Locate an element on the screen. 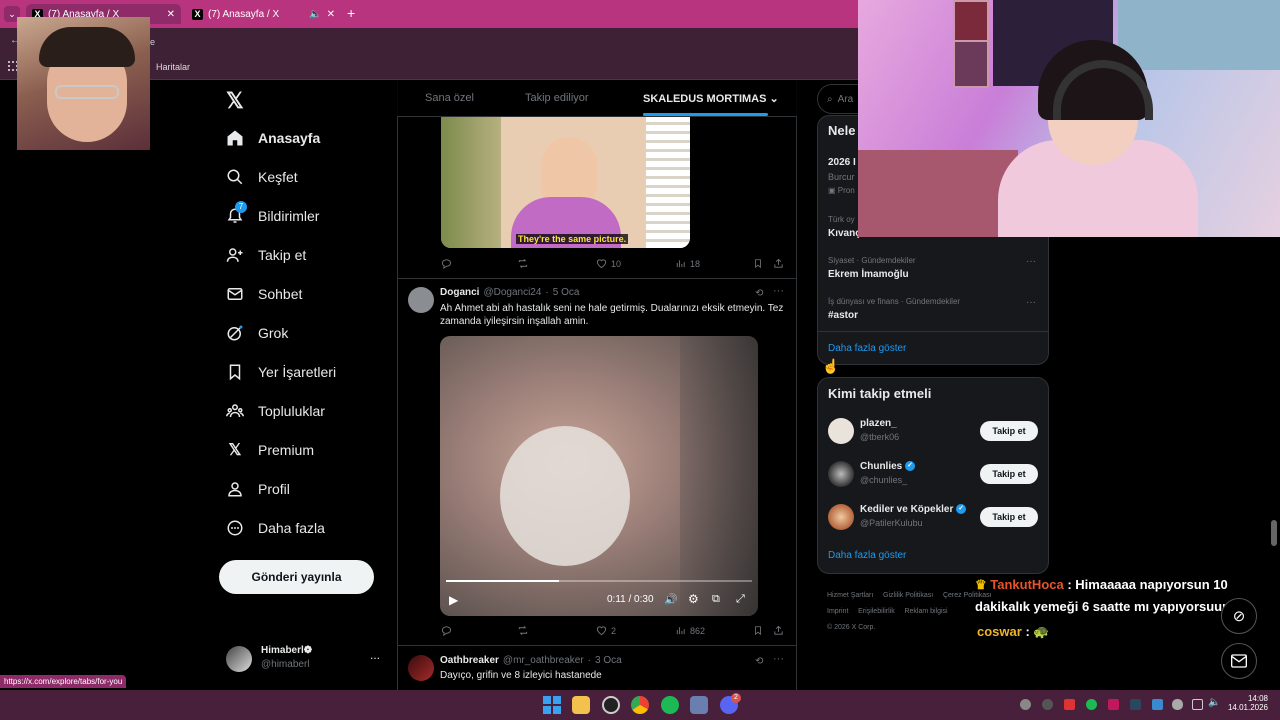 The width and height of the screenshot is (1280, 720). views-button: 18 is located at coordinates (687, 263).